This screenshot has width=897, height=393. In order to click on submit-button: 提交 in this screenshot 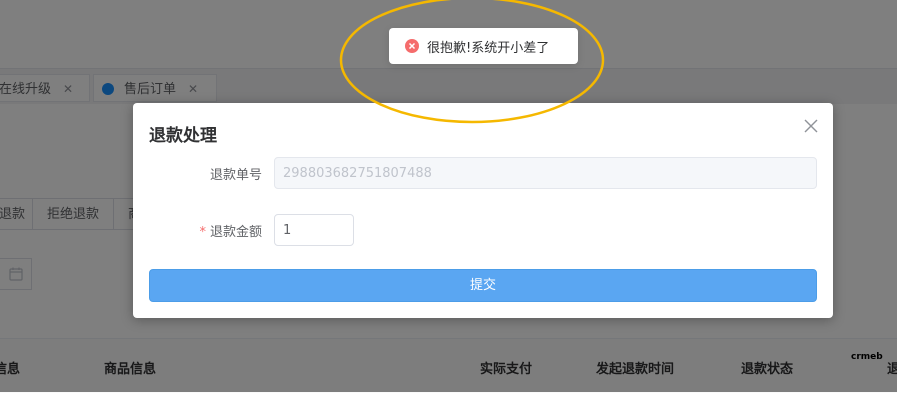, I will do `click(483, 285)`.